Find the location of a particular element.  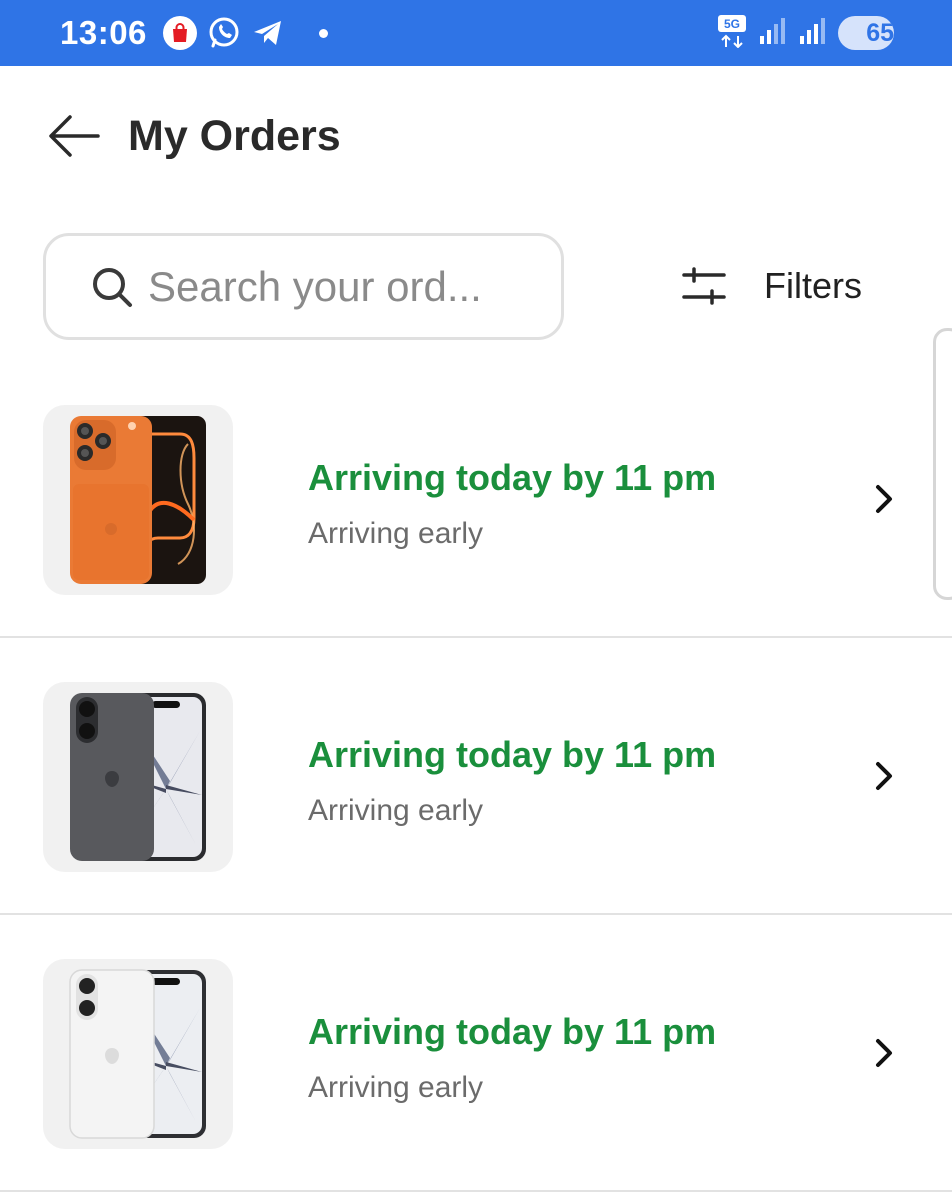

arrow-left-icon is located at coordinates (74, 136).